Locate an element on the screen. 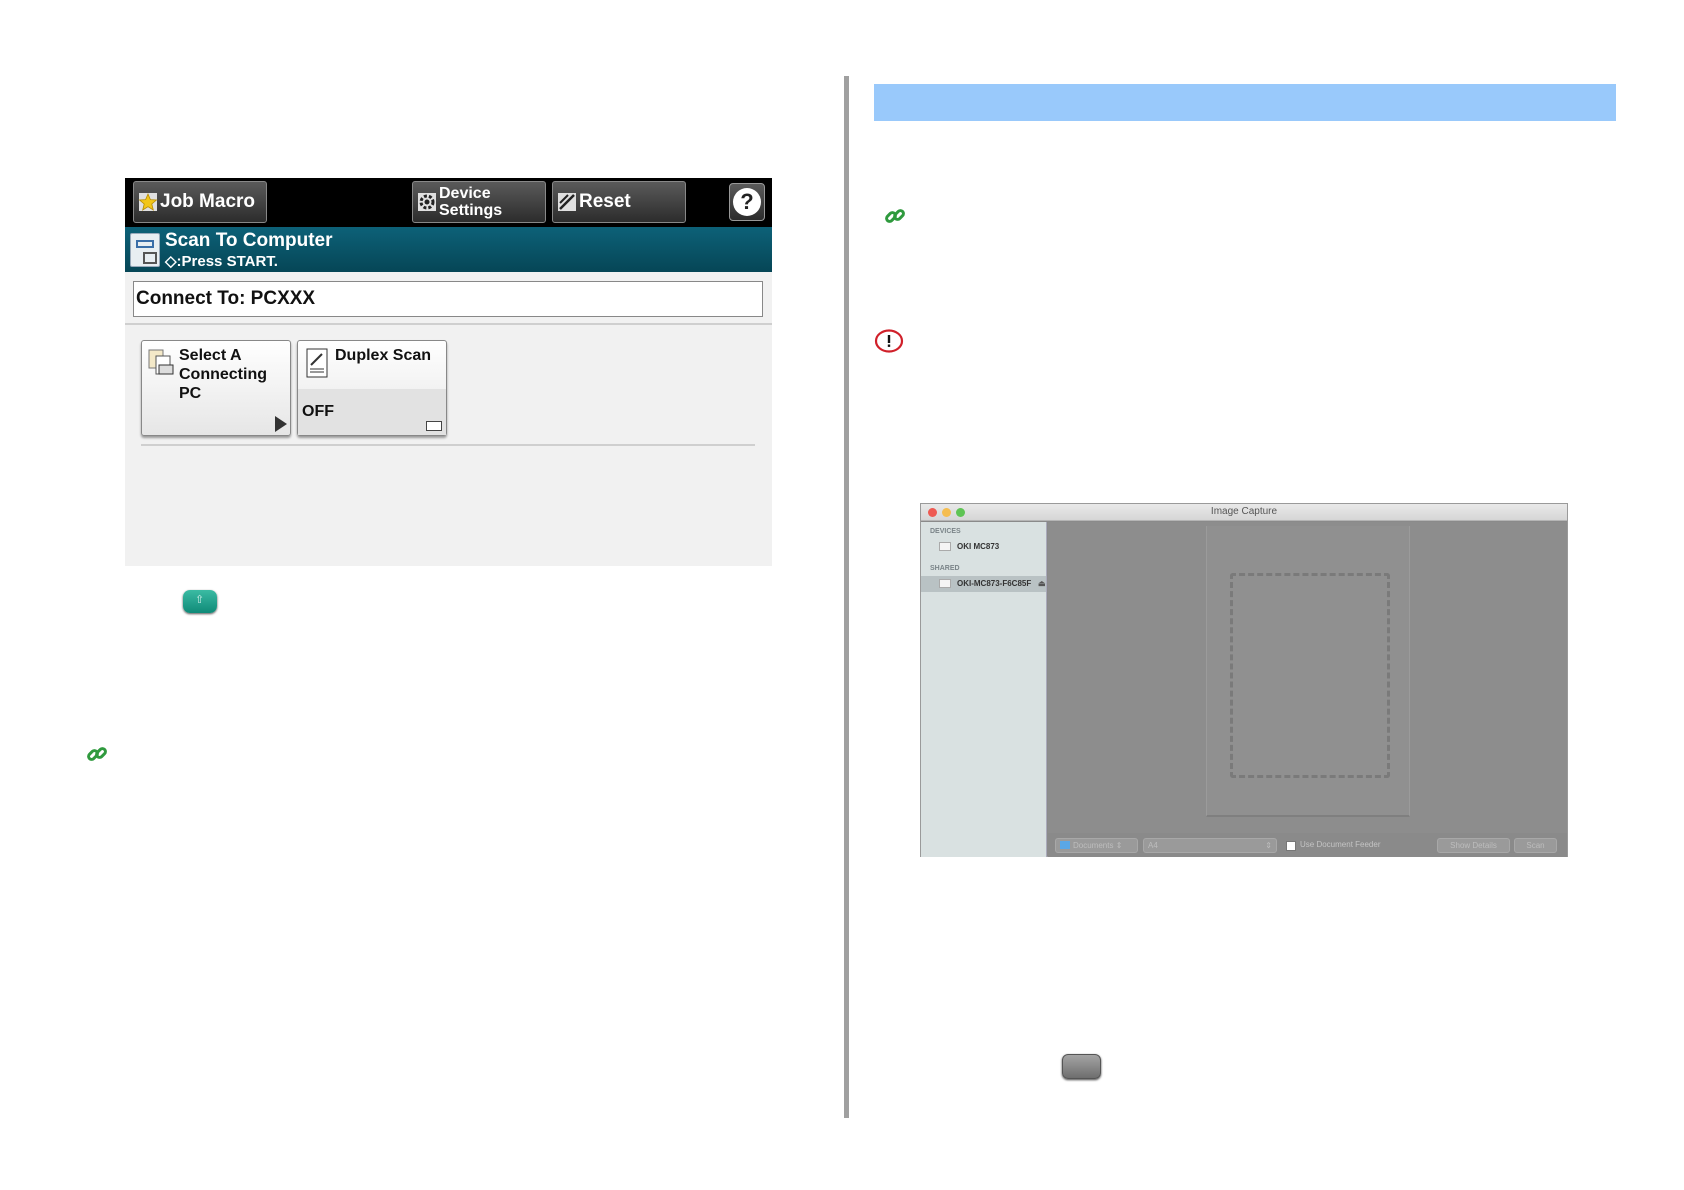  select-pc-label-3: PC is located at coordinates (190, 393).